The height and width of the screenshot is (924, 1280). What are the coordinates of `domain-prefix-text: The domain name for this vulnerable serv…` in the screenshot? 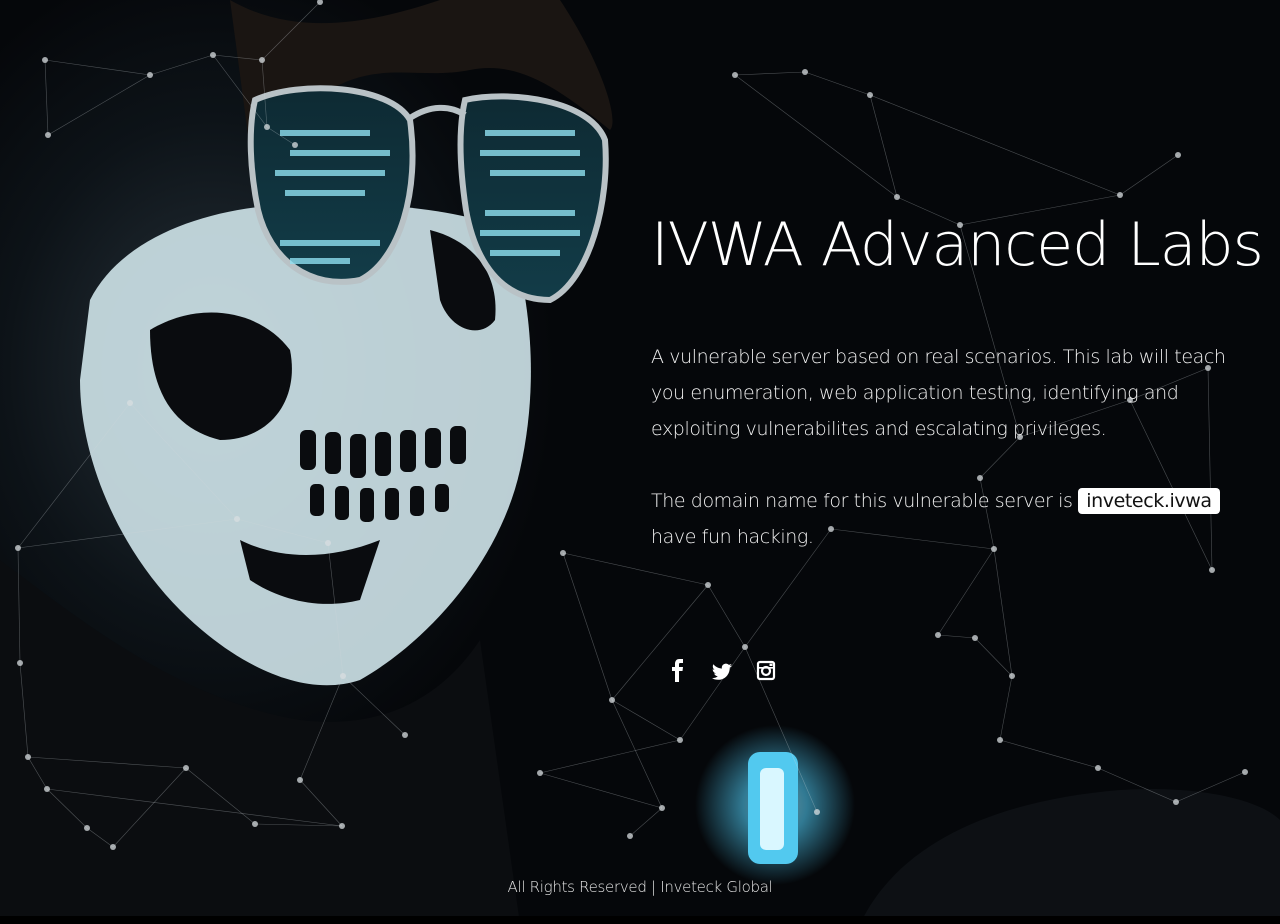 It's located at (862, 501).